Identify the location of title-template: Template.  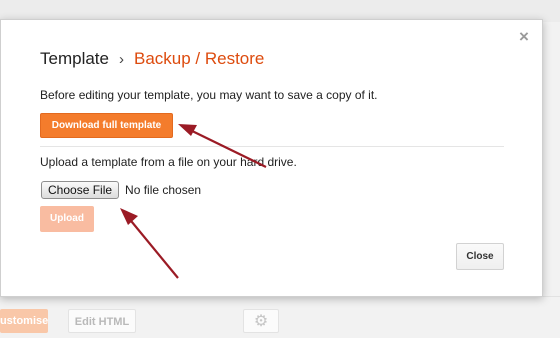
(74, 58).